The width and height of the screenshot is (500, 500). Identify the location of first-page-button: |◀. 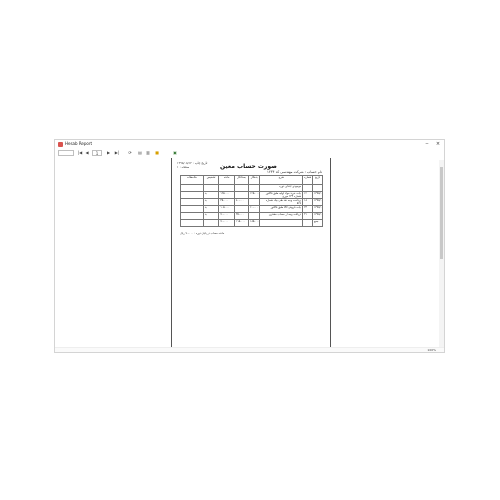
(80, 153).